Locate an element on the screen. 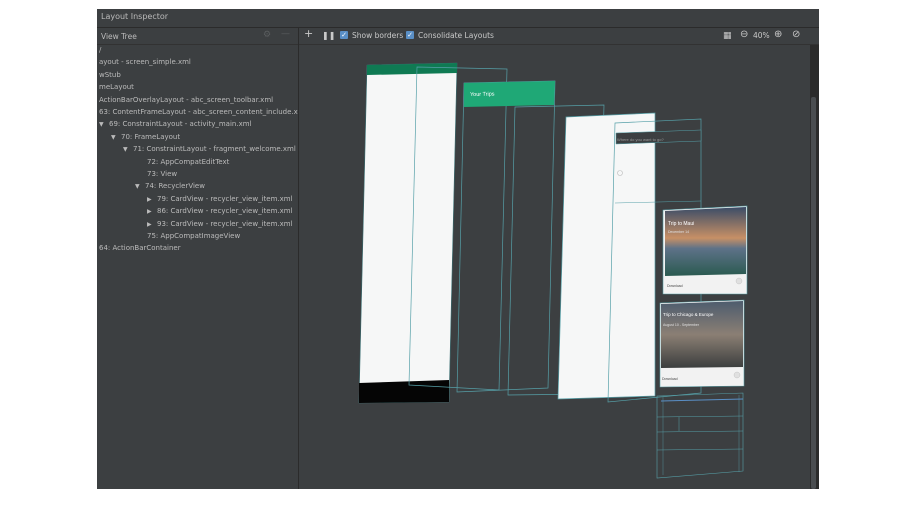 This screenshot has width=900, height=512. tree-item-label: meLayout is located at coordinates (116, 87).